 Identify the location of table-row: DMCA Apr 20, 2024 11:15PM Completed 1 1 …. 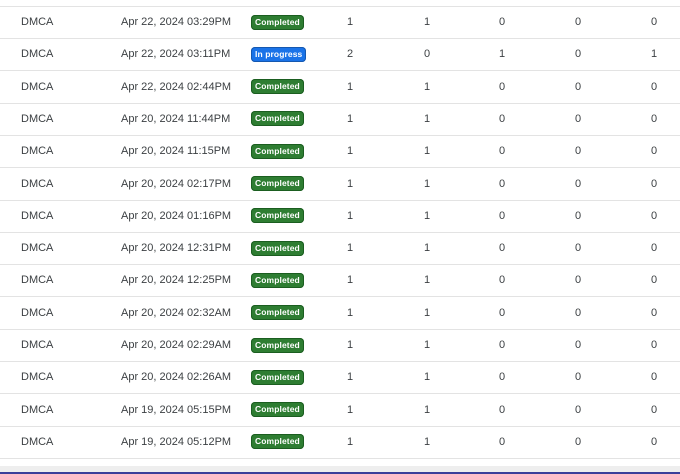
(340, 152).